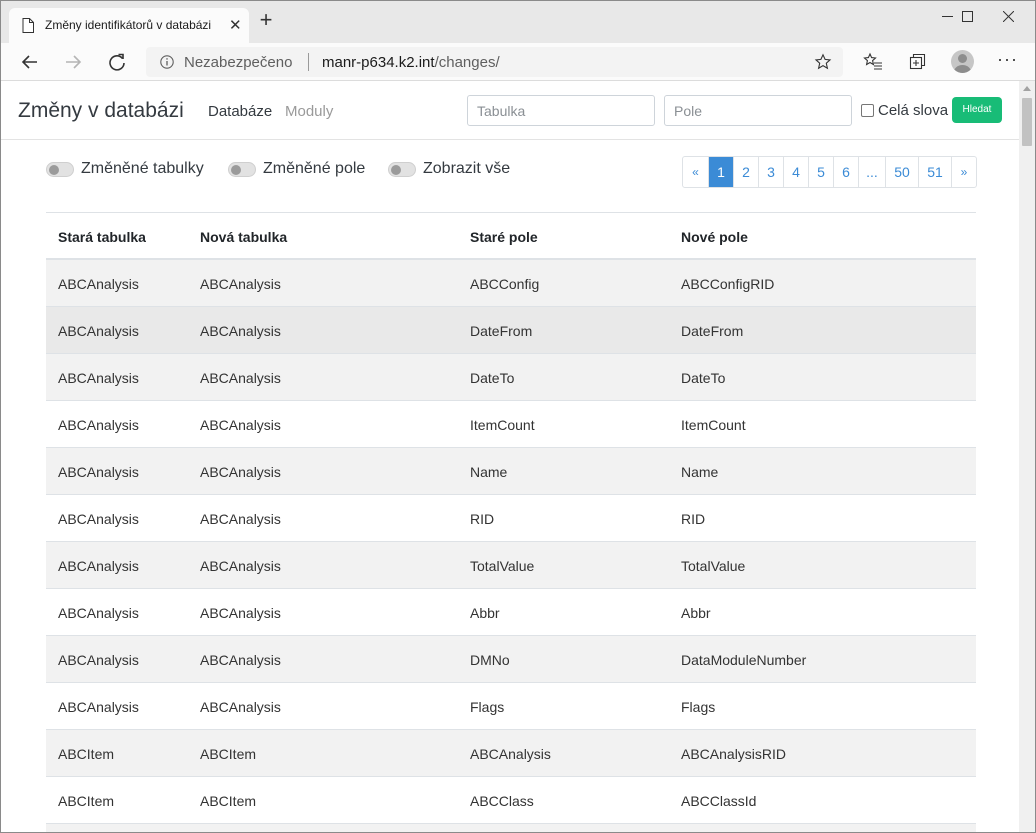  I want to click on cell-old-field: ABCAnalysis, so click(510, 754).